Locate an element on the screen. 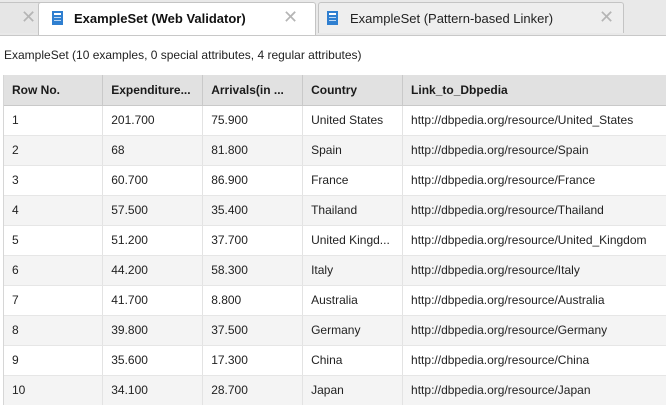  cell-row-no: 9 is located at coordinates (54, 360).